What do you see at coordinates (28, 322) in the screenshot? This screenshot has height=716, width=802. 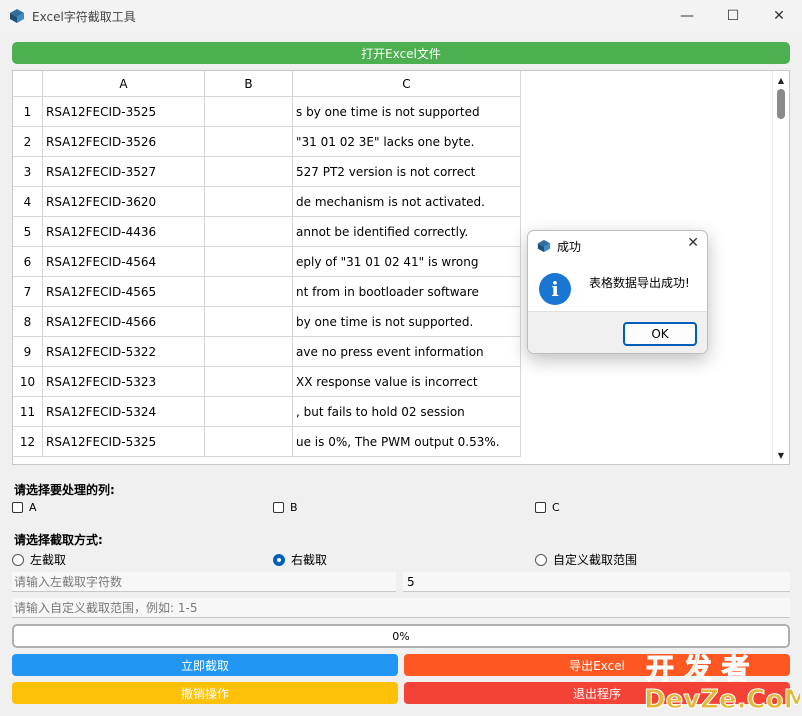 I see `row-header: 8` at bounding box center [28, 322].